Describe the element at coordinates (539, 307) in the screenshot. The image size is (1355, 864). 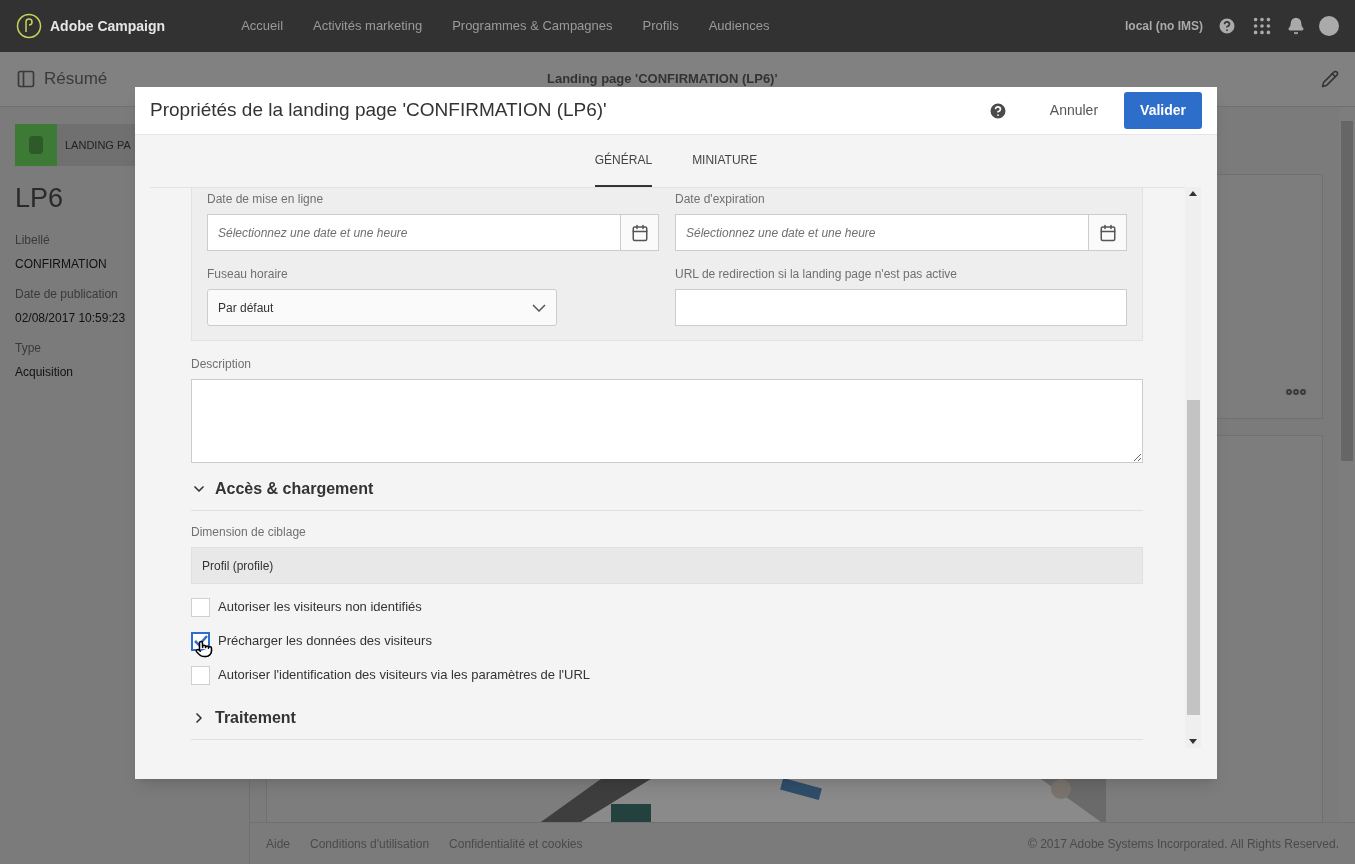
I see `chevron-down-icon` at that location.